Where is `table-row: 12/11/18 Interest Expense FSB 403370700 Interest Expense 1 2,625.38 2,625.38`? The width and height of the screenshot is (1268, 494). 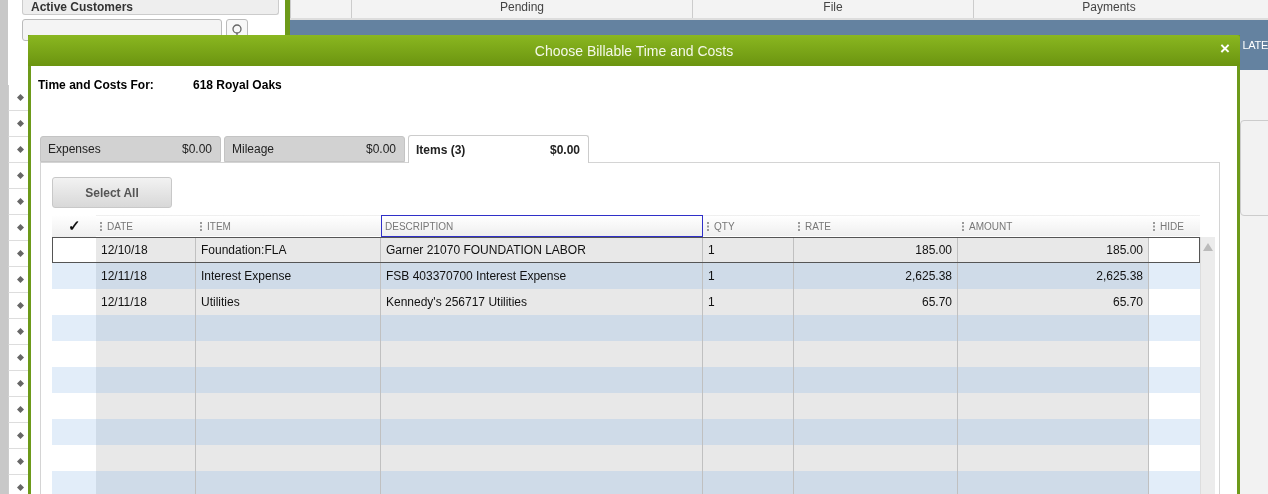
table-row: 12/11/18 Interest Expense FSB 403370700 Interest Expense 1 2,625.38 2,625.38 is located at coordinates (626, 276).